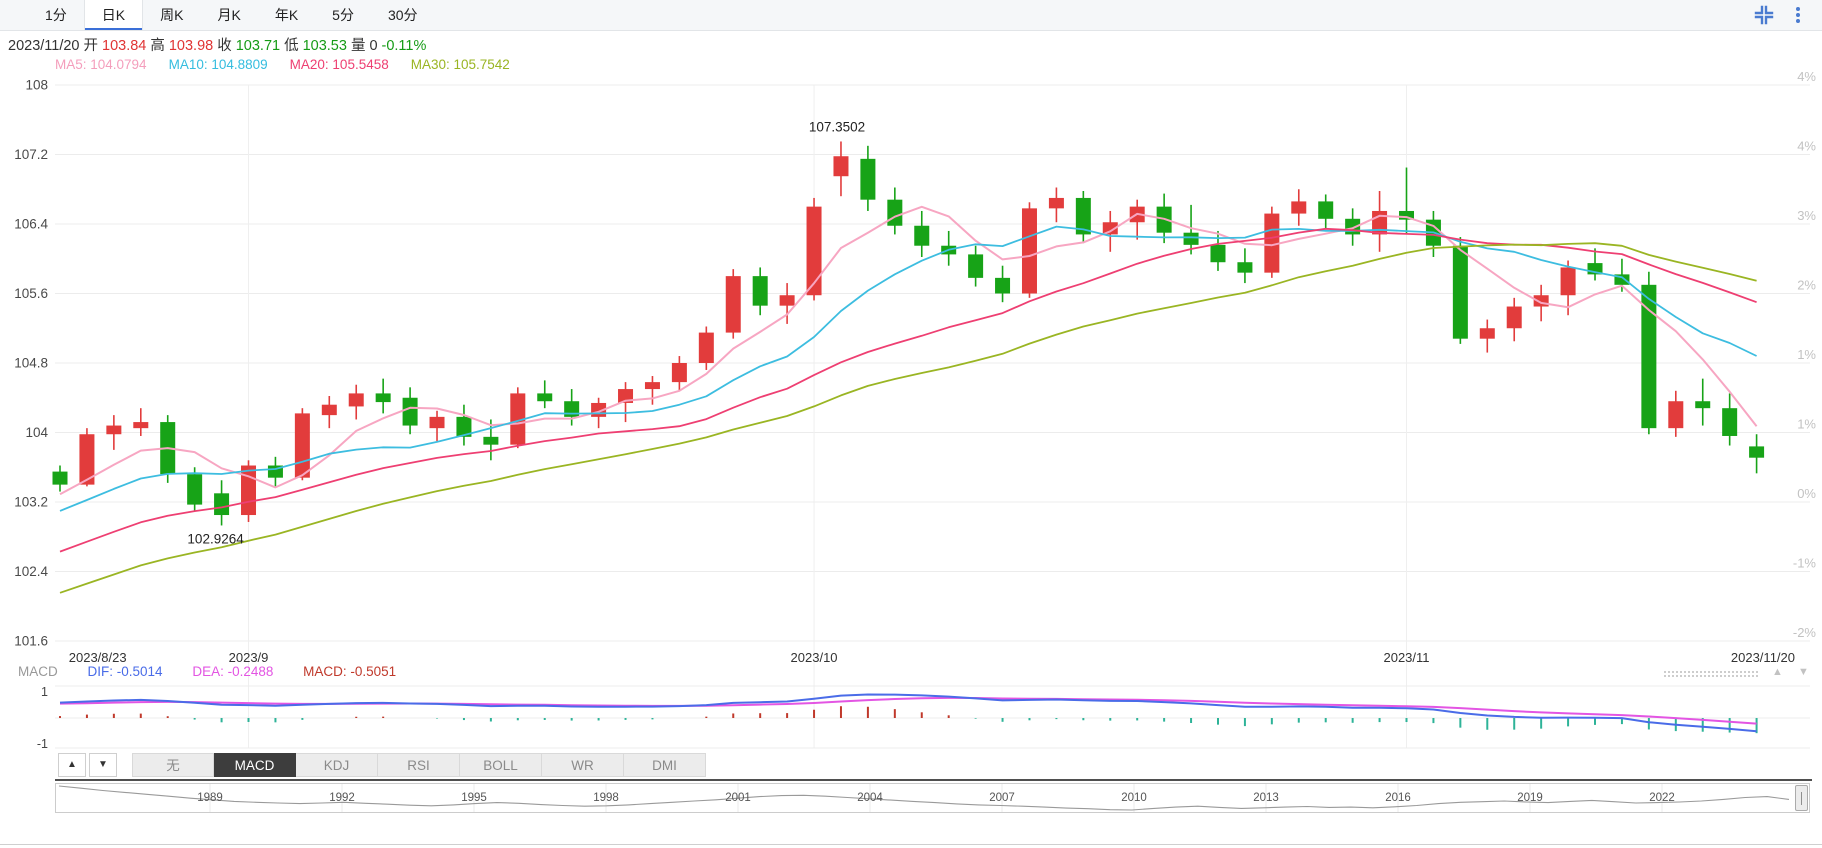 The image size is (1822, 848). I want to click on macd-dif-value: DIF: -0.5014, so click(125, 671).